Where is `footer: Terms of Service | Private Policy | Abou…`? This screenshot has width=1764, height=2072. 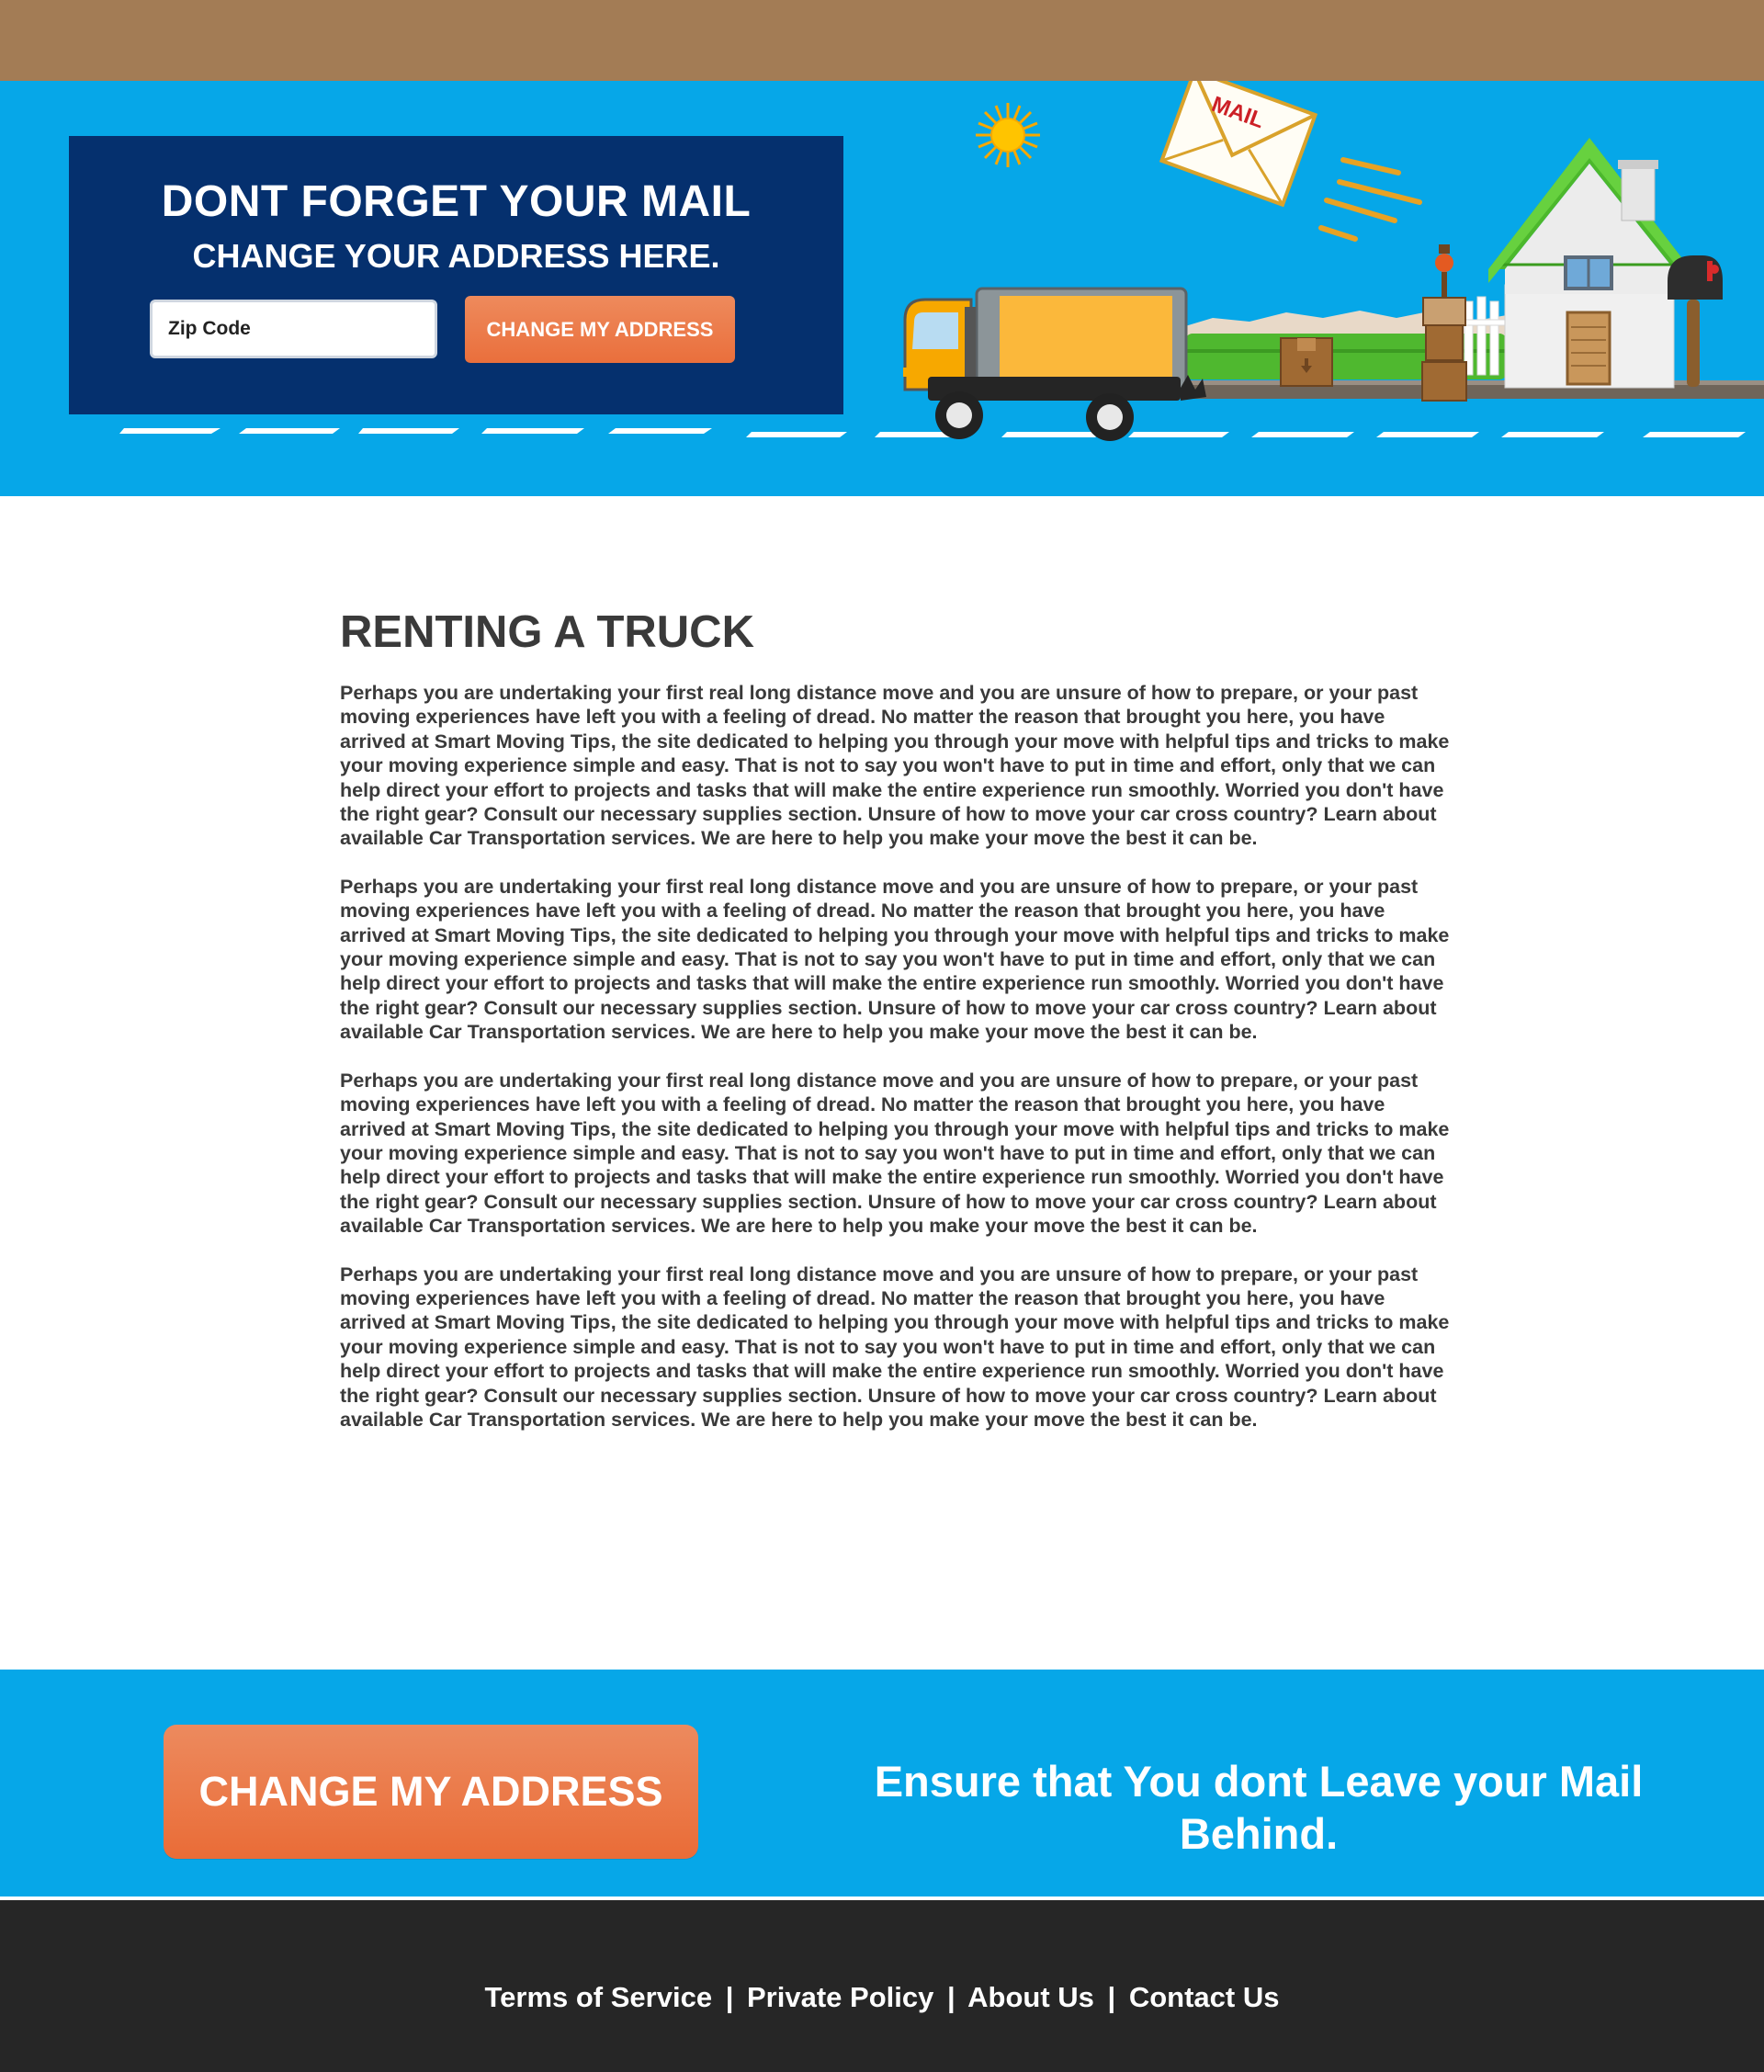
footer: Terms of Service | Private Policy | Abou… is located at coordinates (882, 1986).